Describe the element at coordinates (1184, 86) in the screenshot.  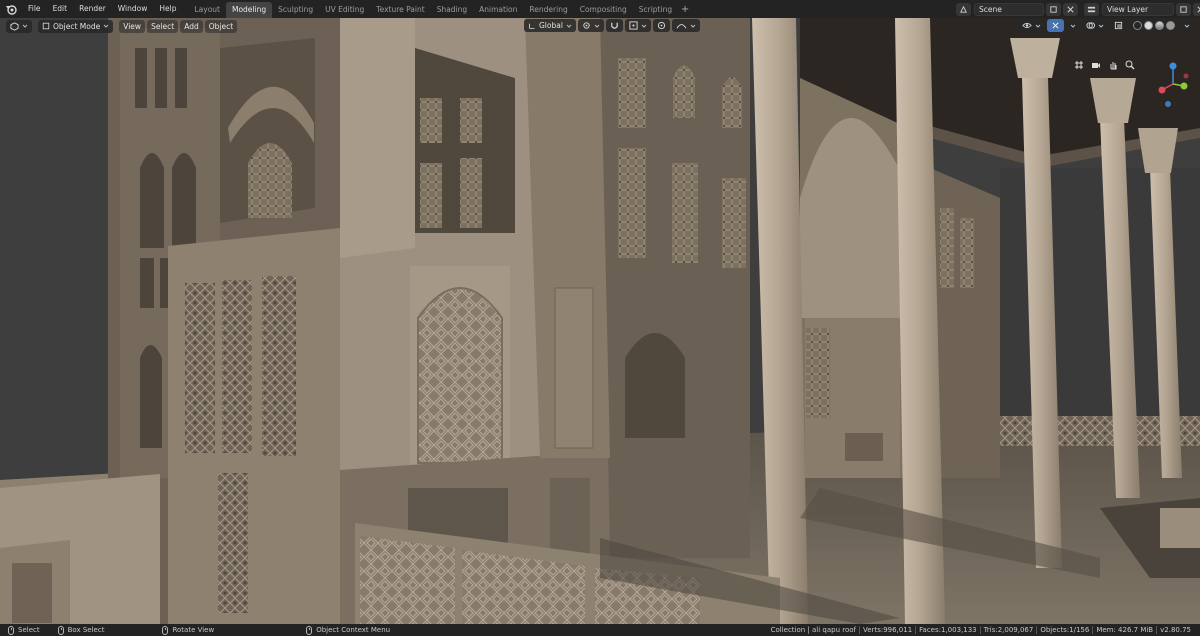
I see `gizmo-y-axis` at that location.